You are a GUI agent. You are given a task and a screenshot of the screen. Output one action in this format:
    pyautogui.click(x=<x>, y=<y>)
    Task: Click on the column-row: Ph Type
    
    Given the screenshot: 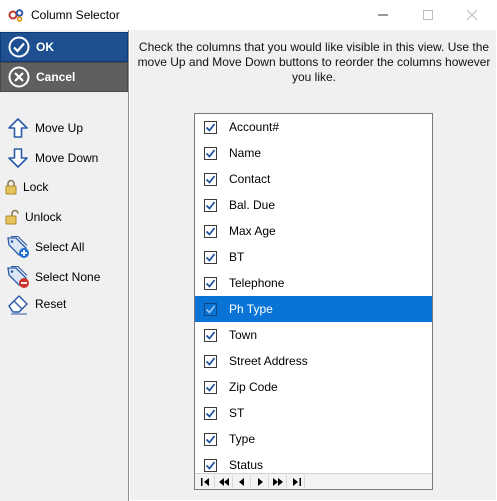 What is the action you would take?
    pyautogui.click(x=313, y=309)
    